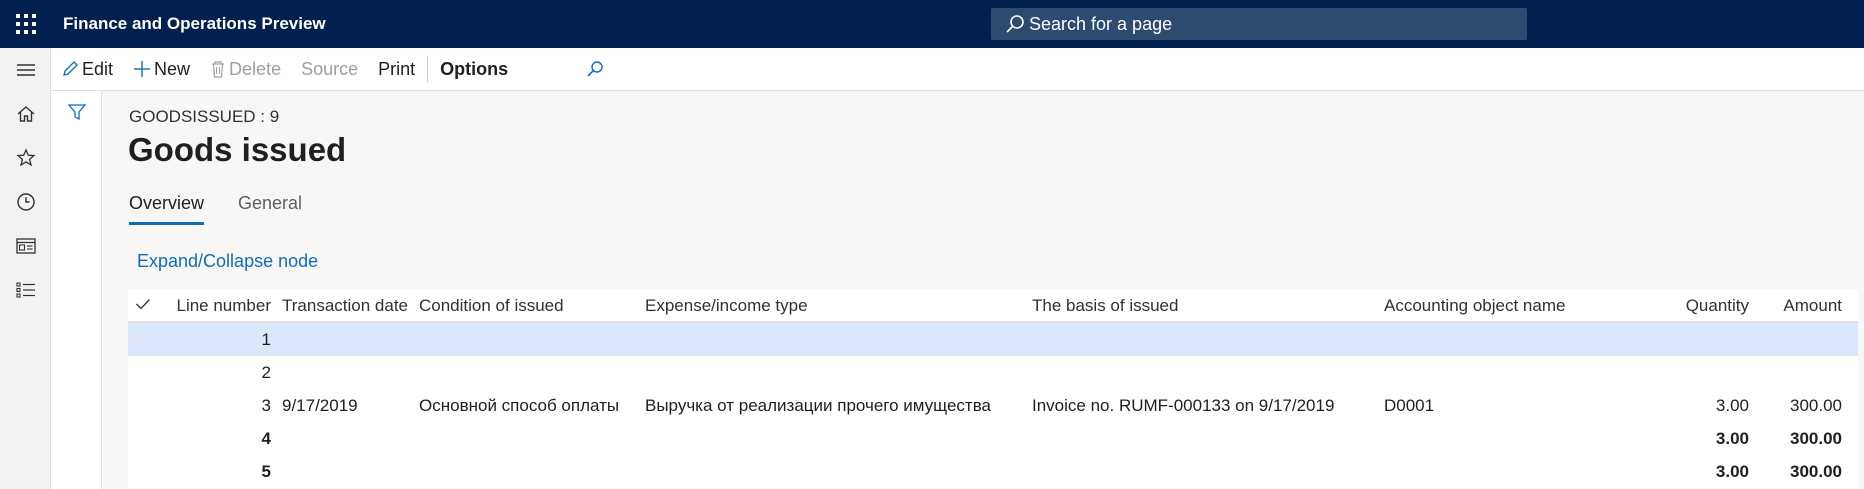 The width and height of the screenshot is (1864, 489). I want to click on edit-button: Edit, so click(87, 69).